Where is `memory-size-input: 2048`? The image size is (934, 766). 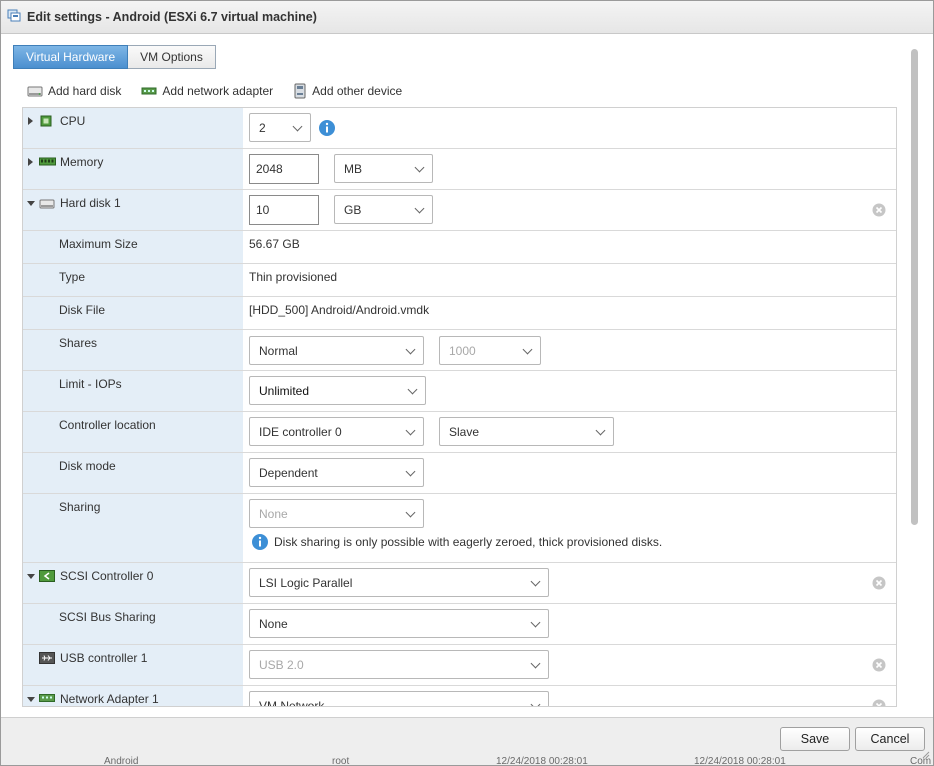 memory-size-input: 2048 is located at coordinates (284, 169).